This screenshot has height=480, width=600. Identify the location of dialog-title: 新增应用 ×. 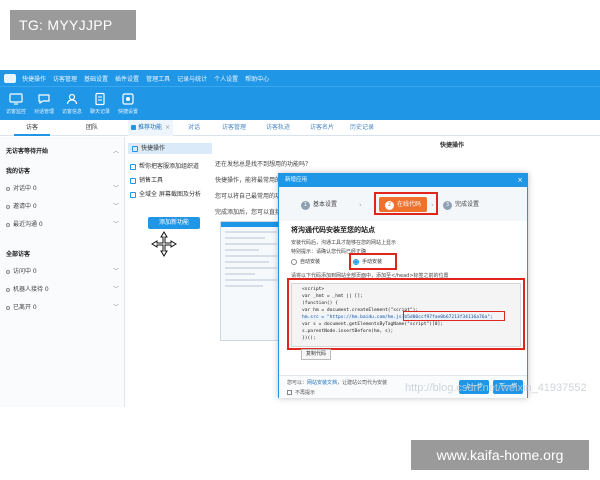
(403, 180).